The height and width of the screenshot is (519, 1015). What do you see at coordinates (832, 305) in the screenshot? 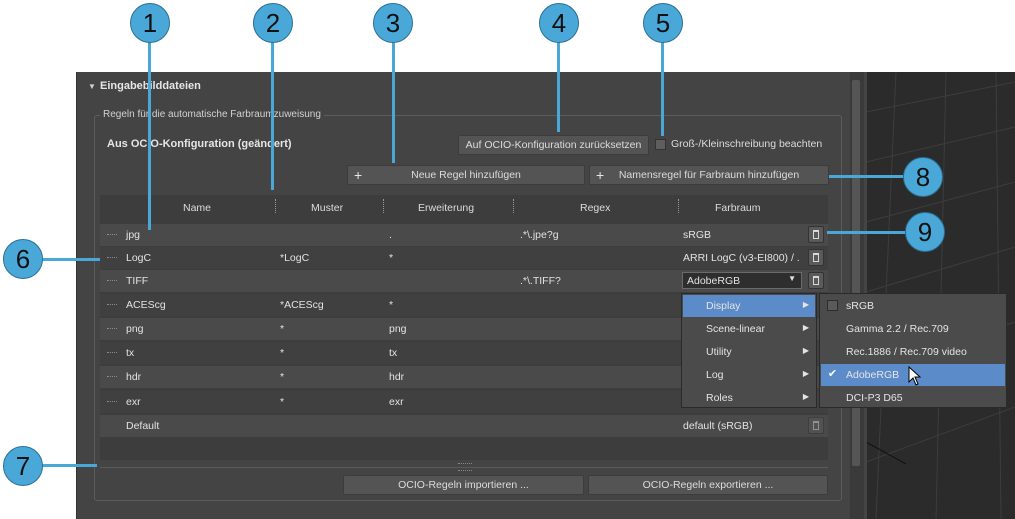
I see `checkbox-icon` at bounding box center [832, 305].